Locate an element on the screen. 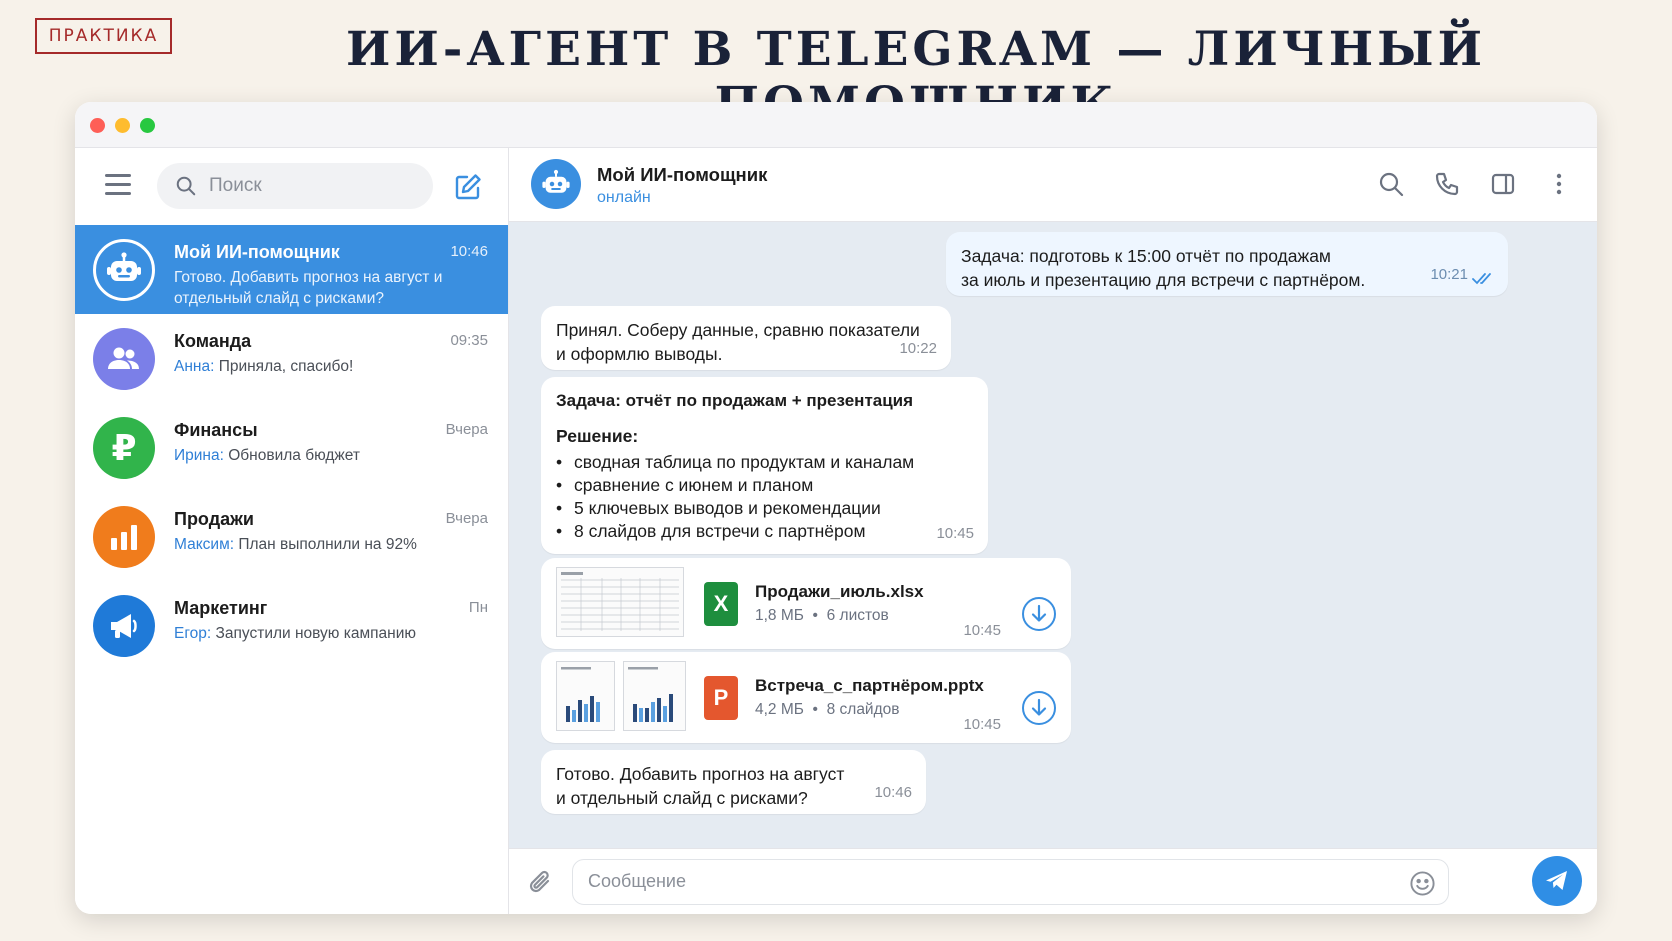 The width and height of the screenshot is (1672, 941). file-detail: 8 слайдов is located at coordinates (863, 709).